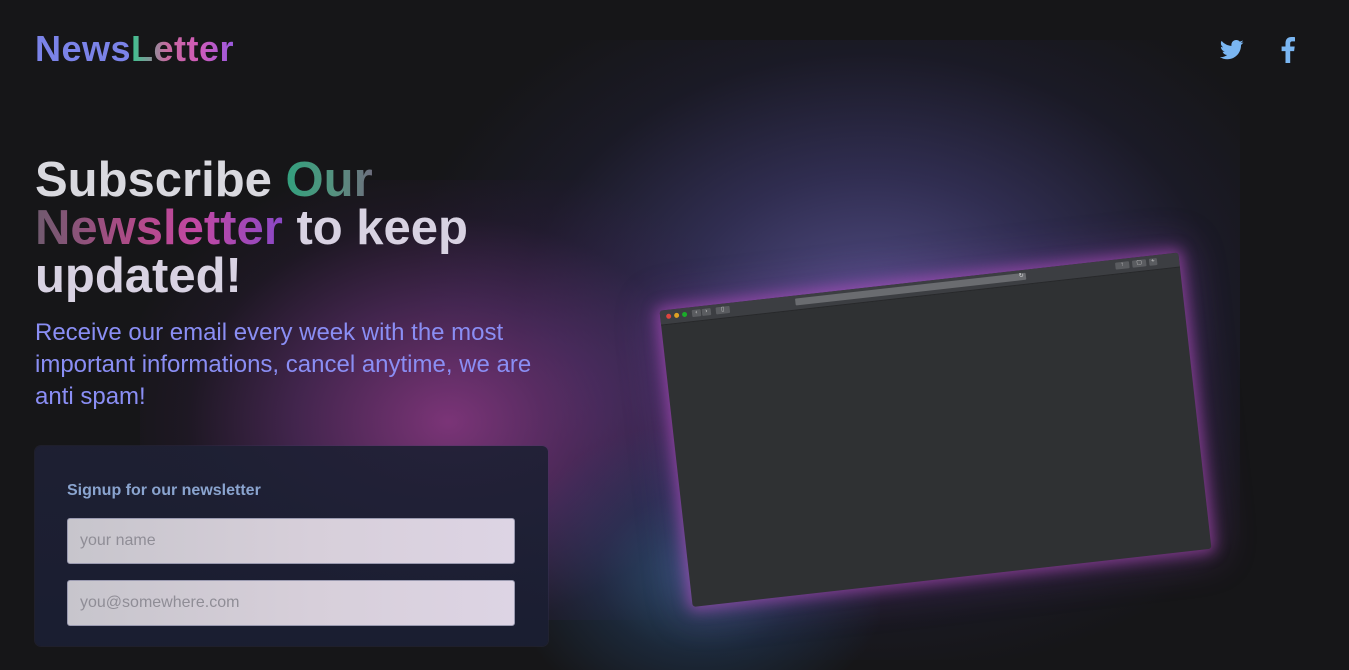 The width and height of the screenshot is (1349, 670). Describe the element at coordinates (910, 289) in the screenshot. I see `browser-address-bar: ↻` at that location.